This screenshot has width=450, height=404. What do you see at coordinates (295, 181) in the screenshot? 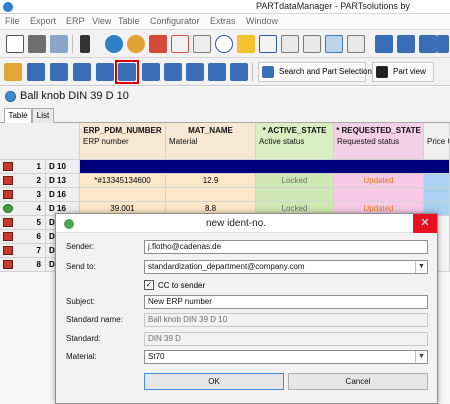
I see `cell-active-state: Locked` at bounding box center [295, 181].